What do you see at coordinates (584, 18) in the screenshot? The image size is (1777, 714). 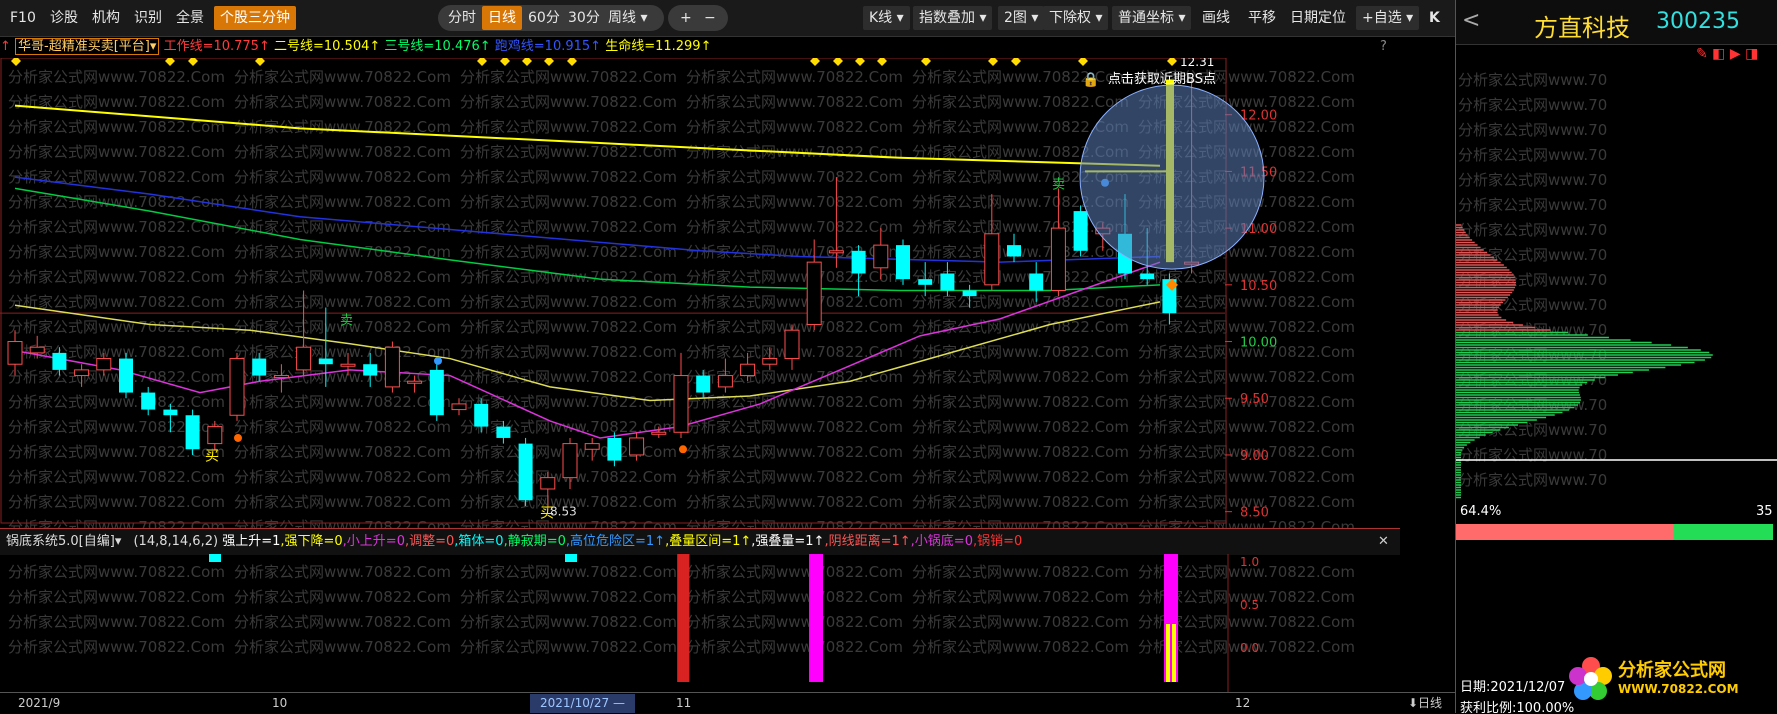 I see `period-30min: 30分` at bounding box center [584, 18].